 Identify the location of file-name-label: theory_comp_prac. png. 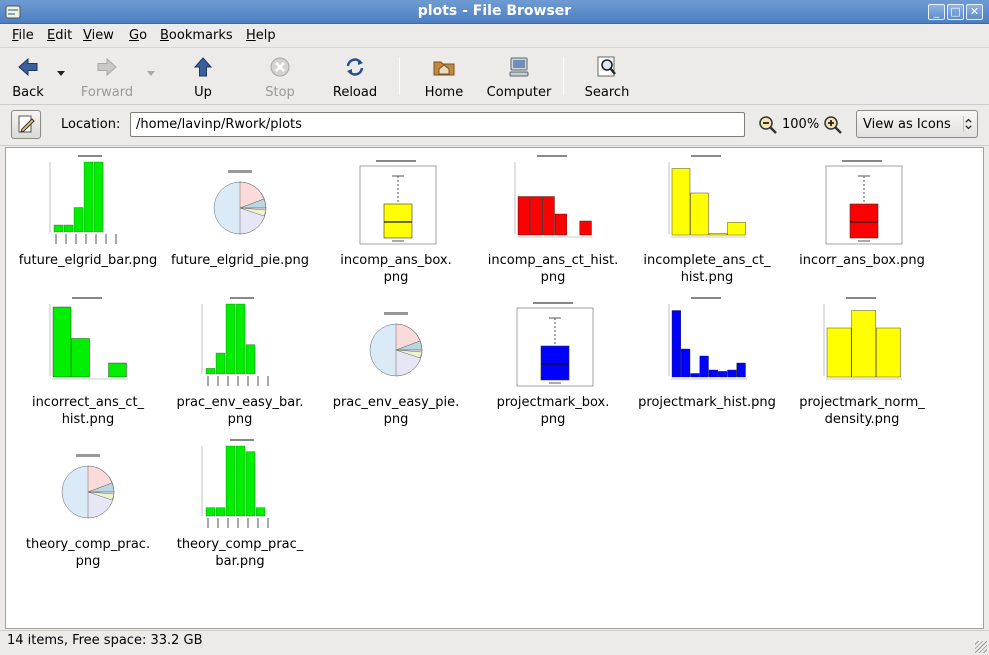
(88, 553).